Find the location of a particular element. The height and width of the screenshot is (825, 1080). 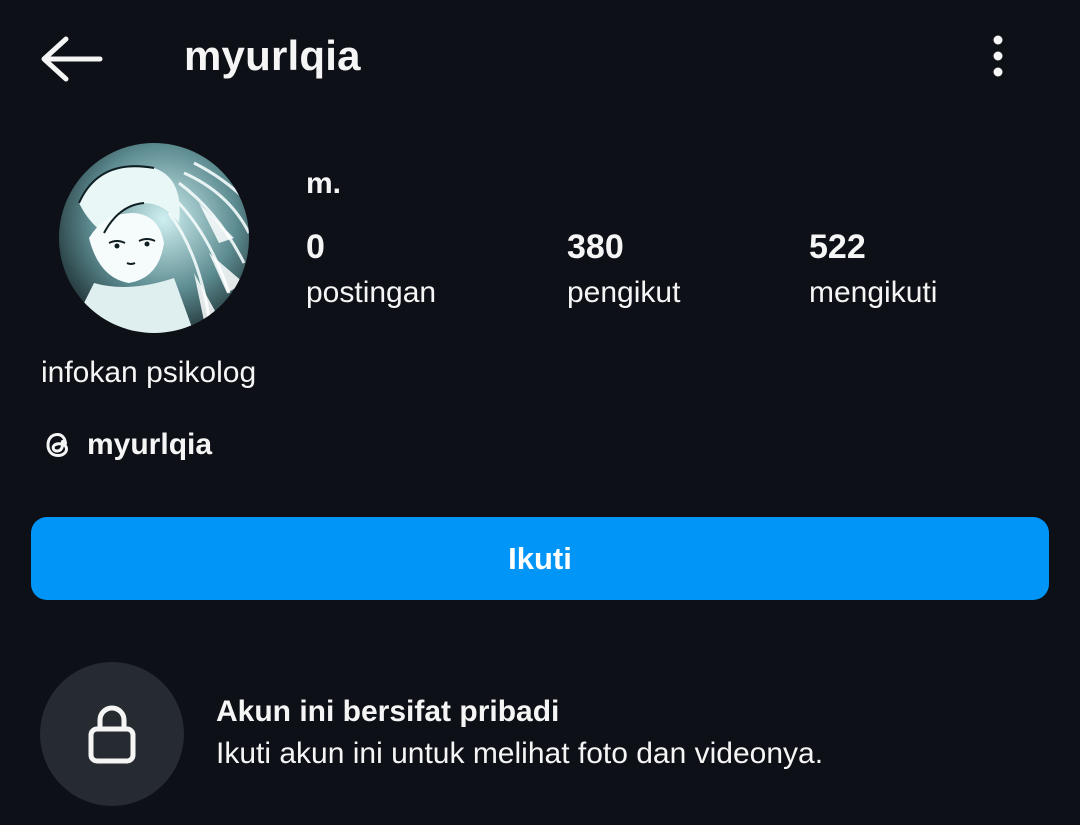

posts-label: postingan is located at coordinates (371, 292).